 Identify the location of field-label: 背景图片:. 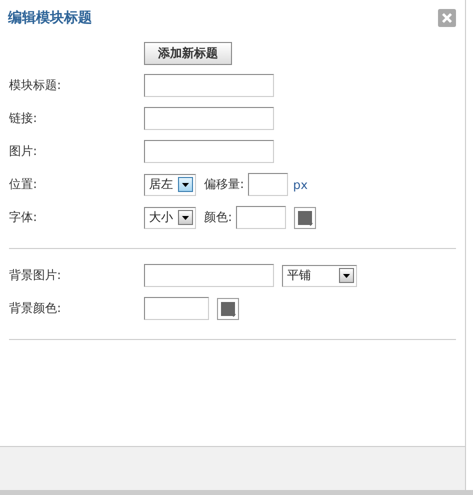
(35, 275).